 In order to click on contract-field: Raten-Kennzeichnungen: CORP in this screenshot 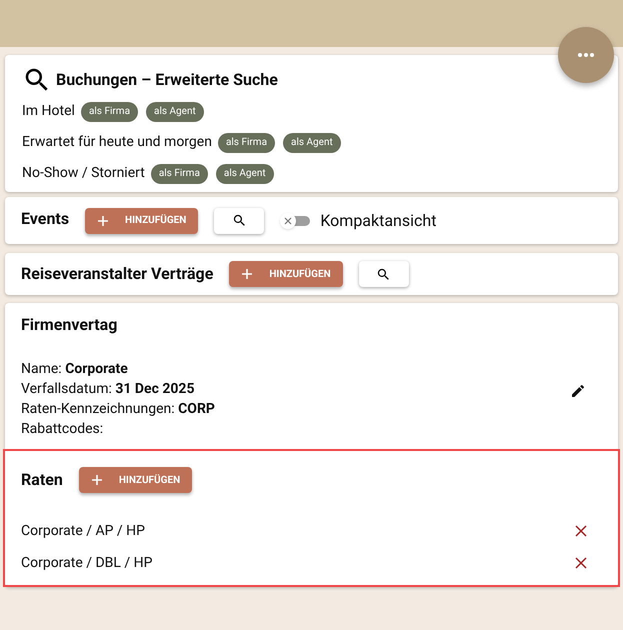, I will do `click(295, 409)`.